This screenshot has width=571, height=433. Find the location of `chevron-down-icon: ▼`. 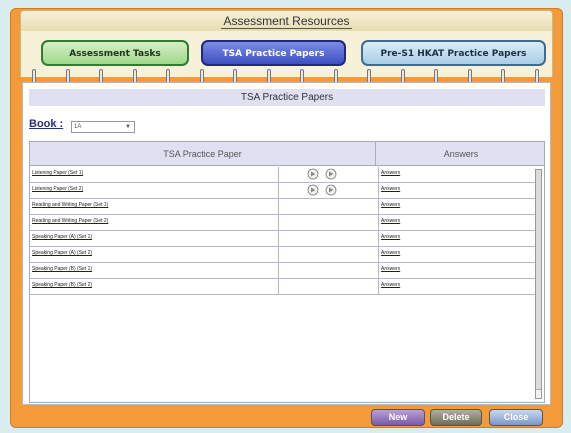

chevron-down-icon: ▼ is located at coordinates (128, 127).